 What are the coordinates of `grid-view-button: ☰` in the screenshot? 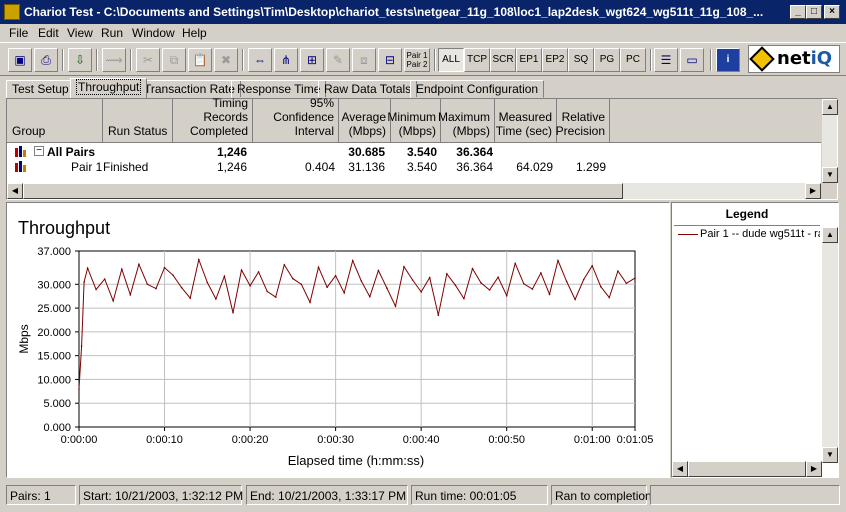 It's located at (666, 60).